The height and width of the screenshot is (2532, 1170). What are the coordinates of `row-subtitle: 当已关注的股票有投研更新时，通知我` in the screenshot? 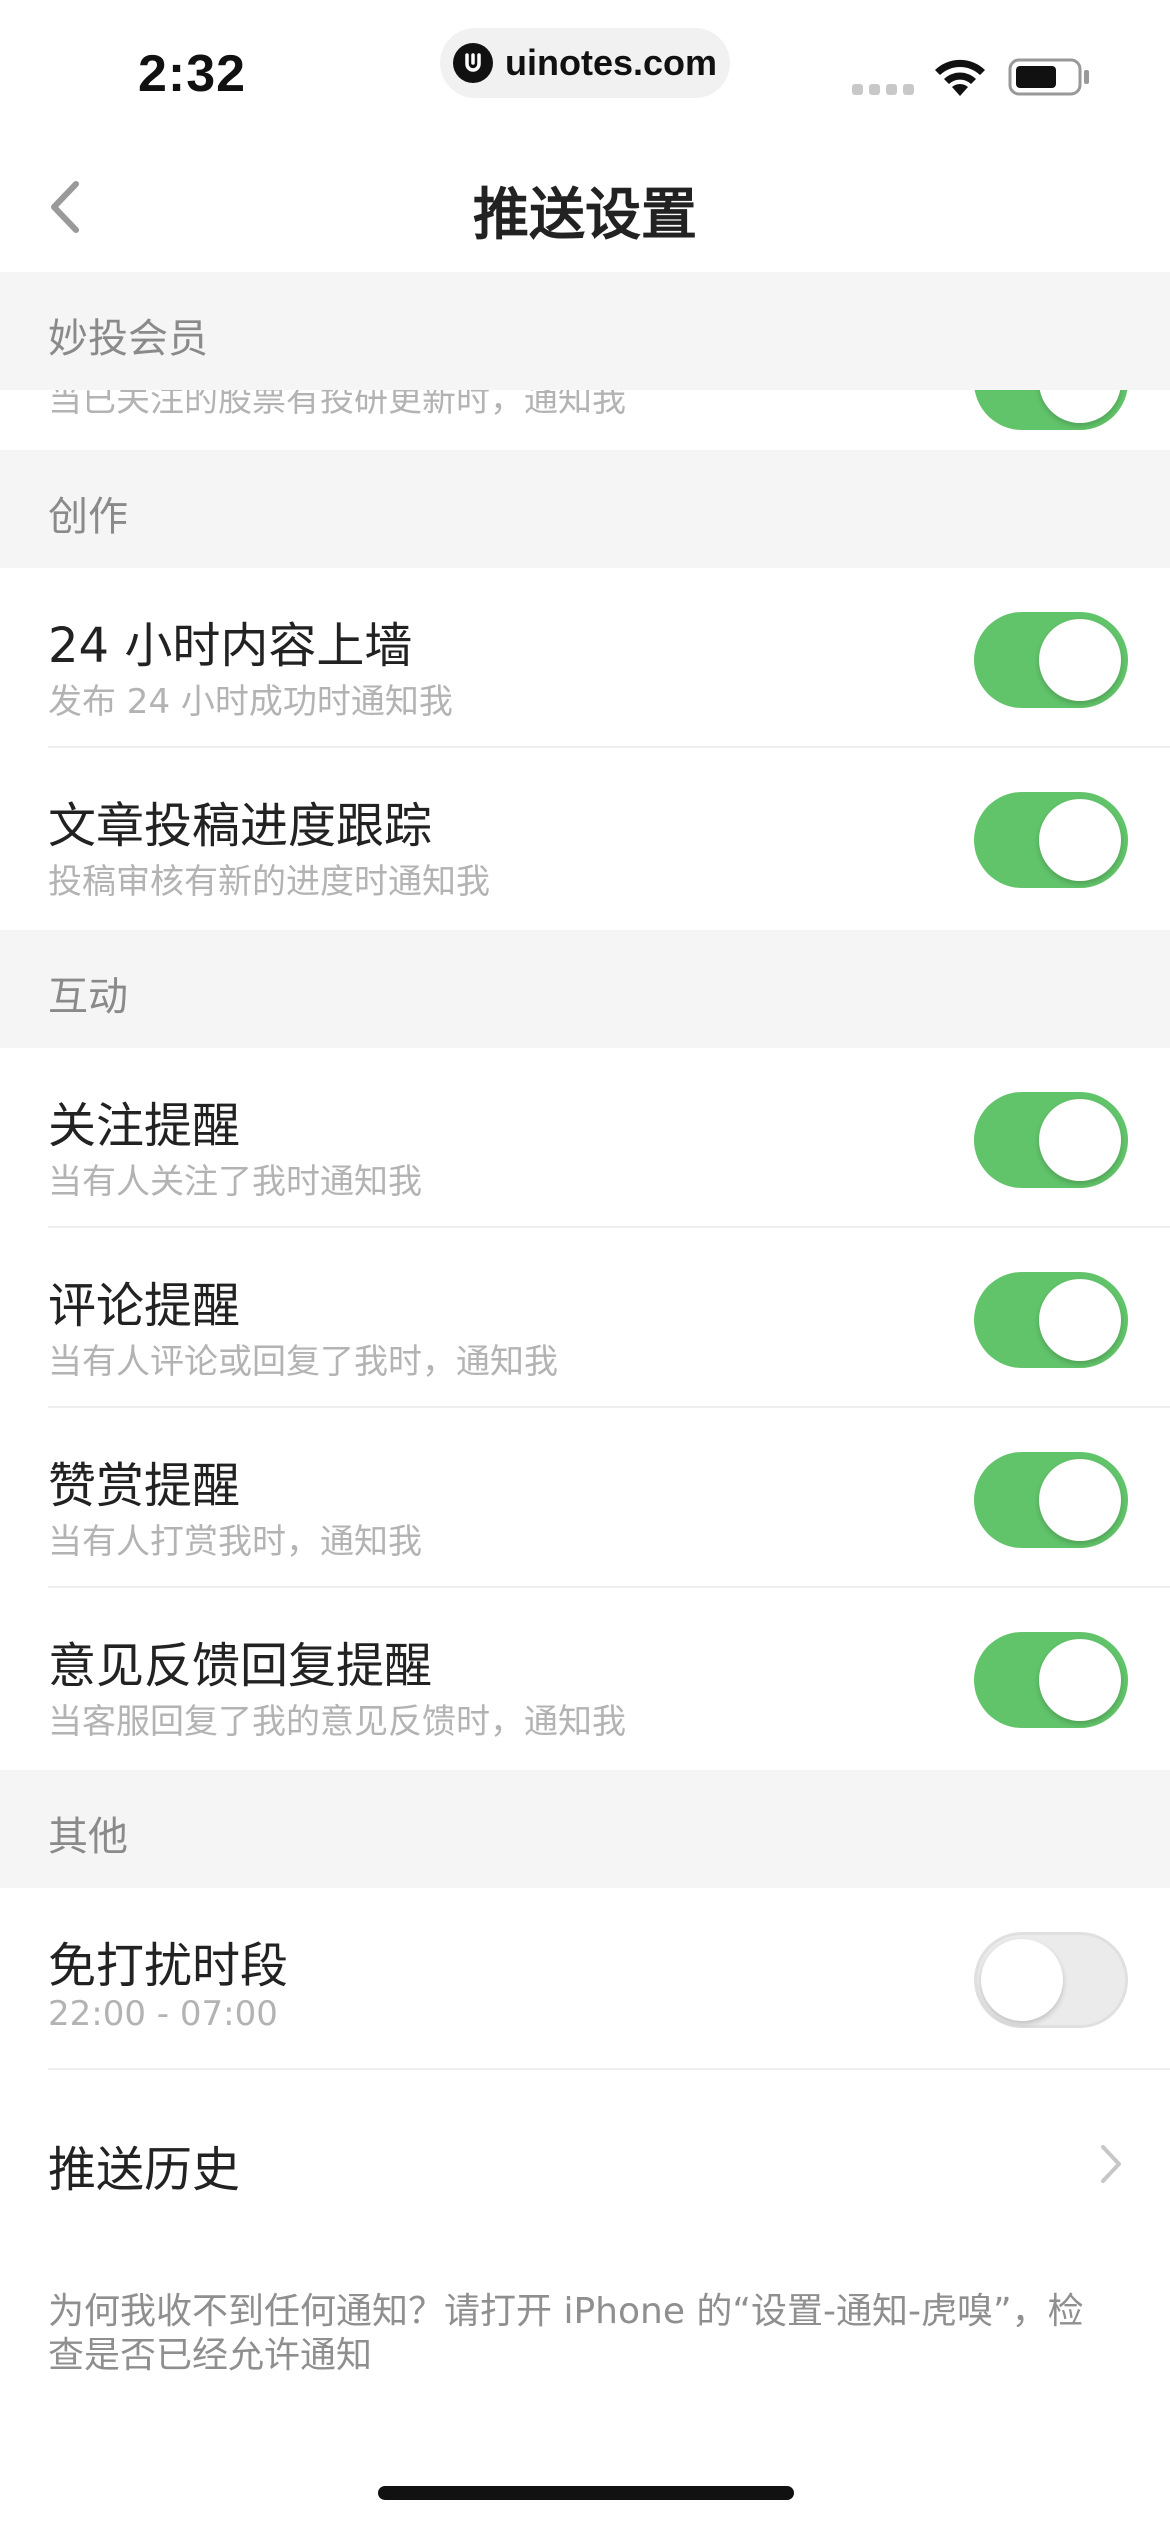 It's located at (337, 405).